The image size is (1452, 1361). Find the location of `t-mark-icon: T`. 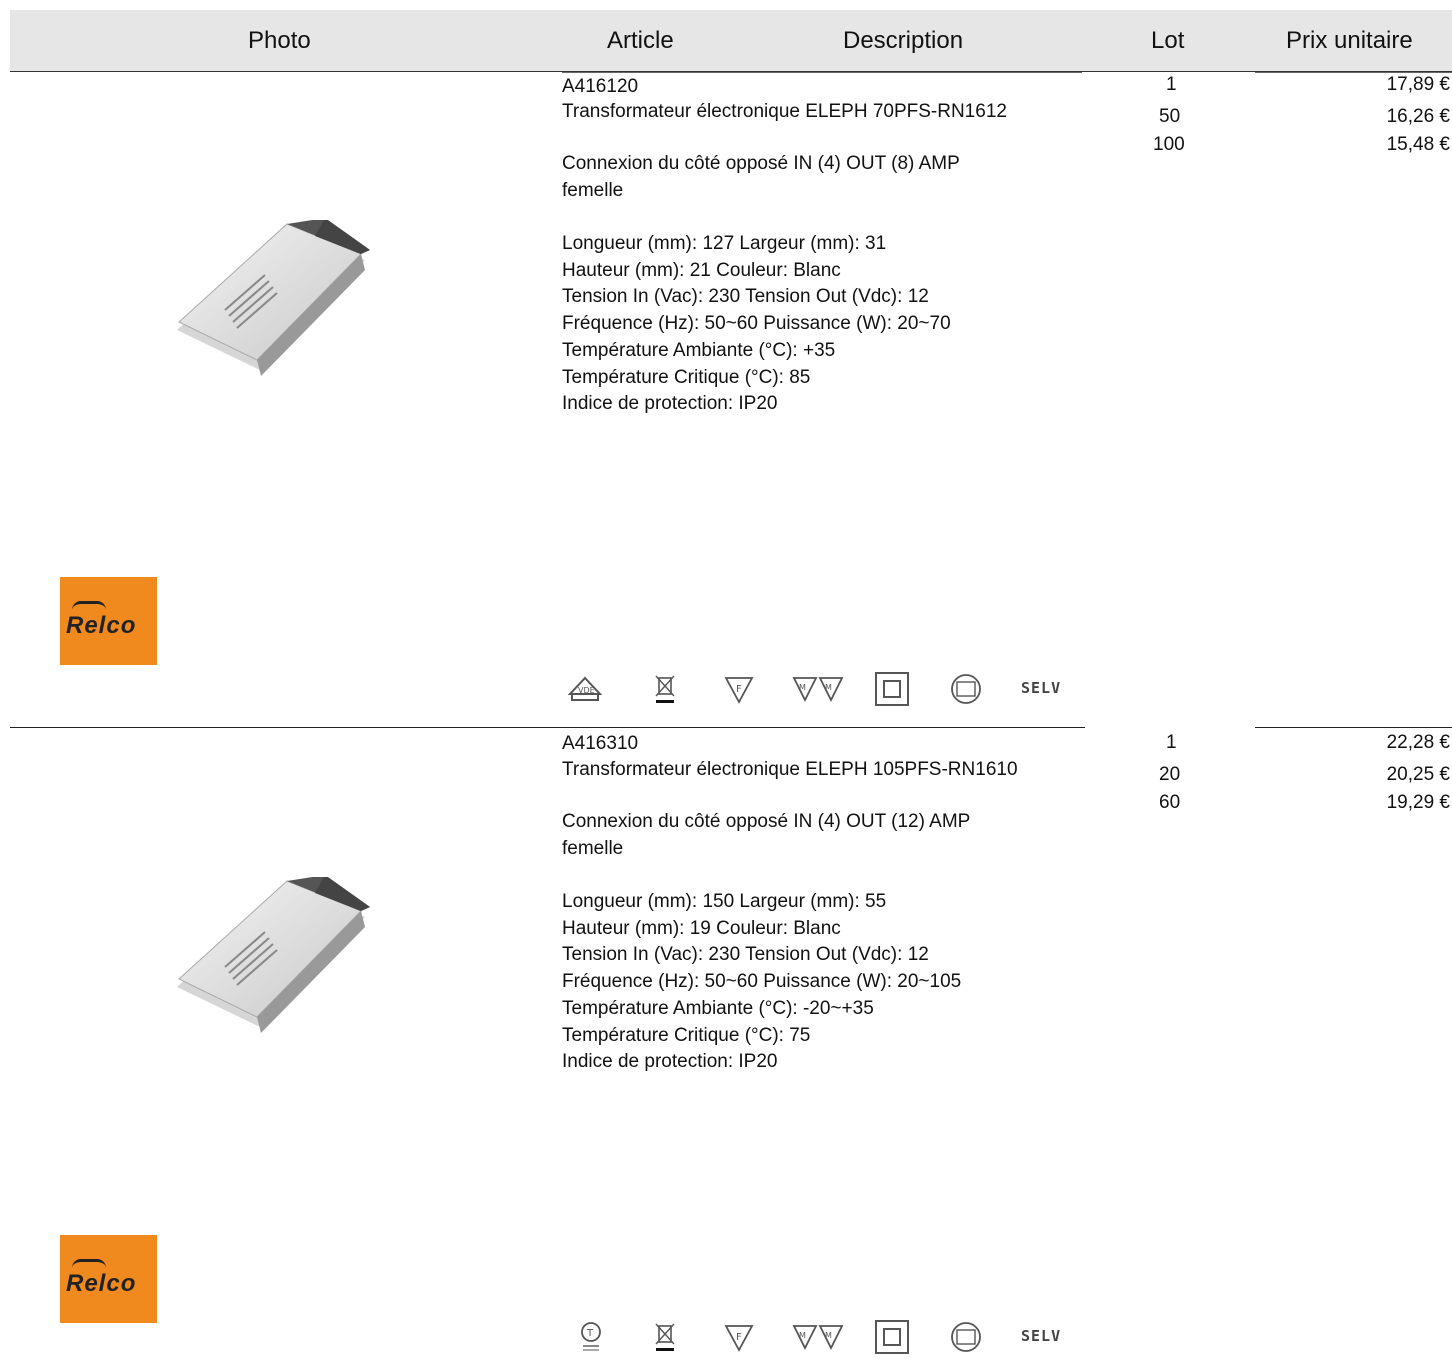

t-mark-icon: T is located at coordinates (591, 1337).